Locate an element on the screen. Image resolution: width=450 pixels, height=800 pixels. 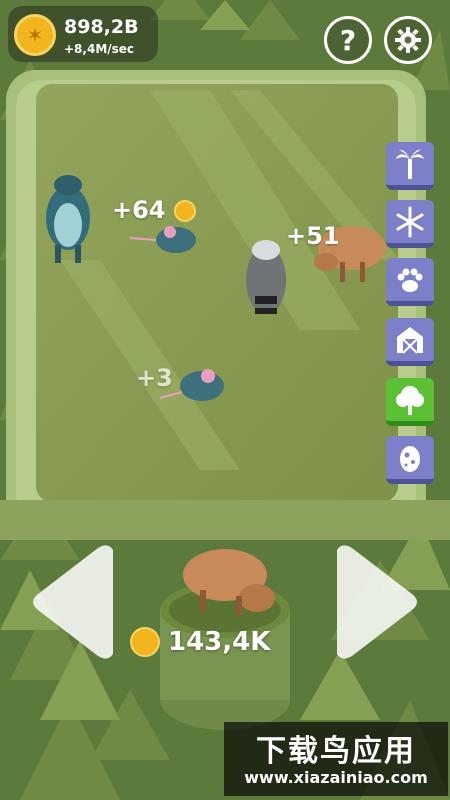
reward-popup: +51 is located at coordinates (313, 236).